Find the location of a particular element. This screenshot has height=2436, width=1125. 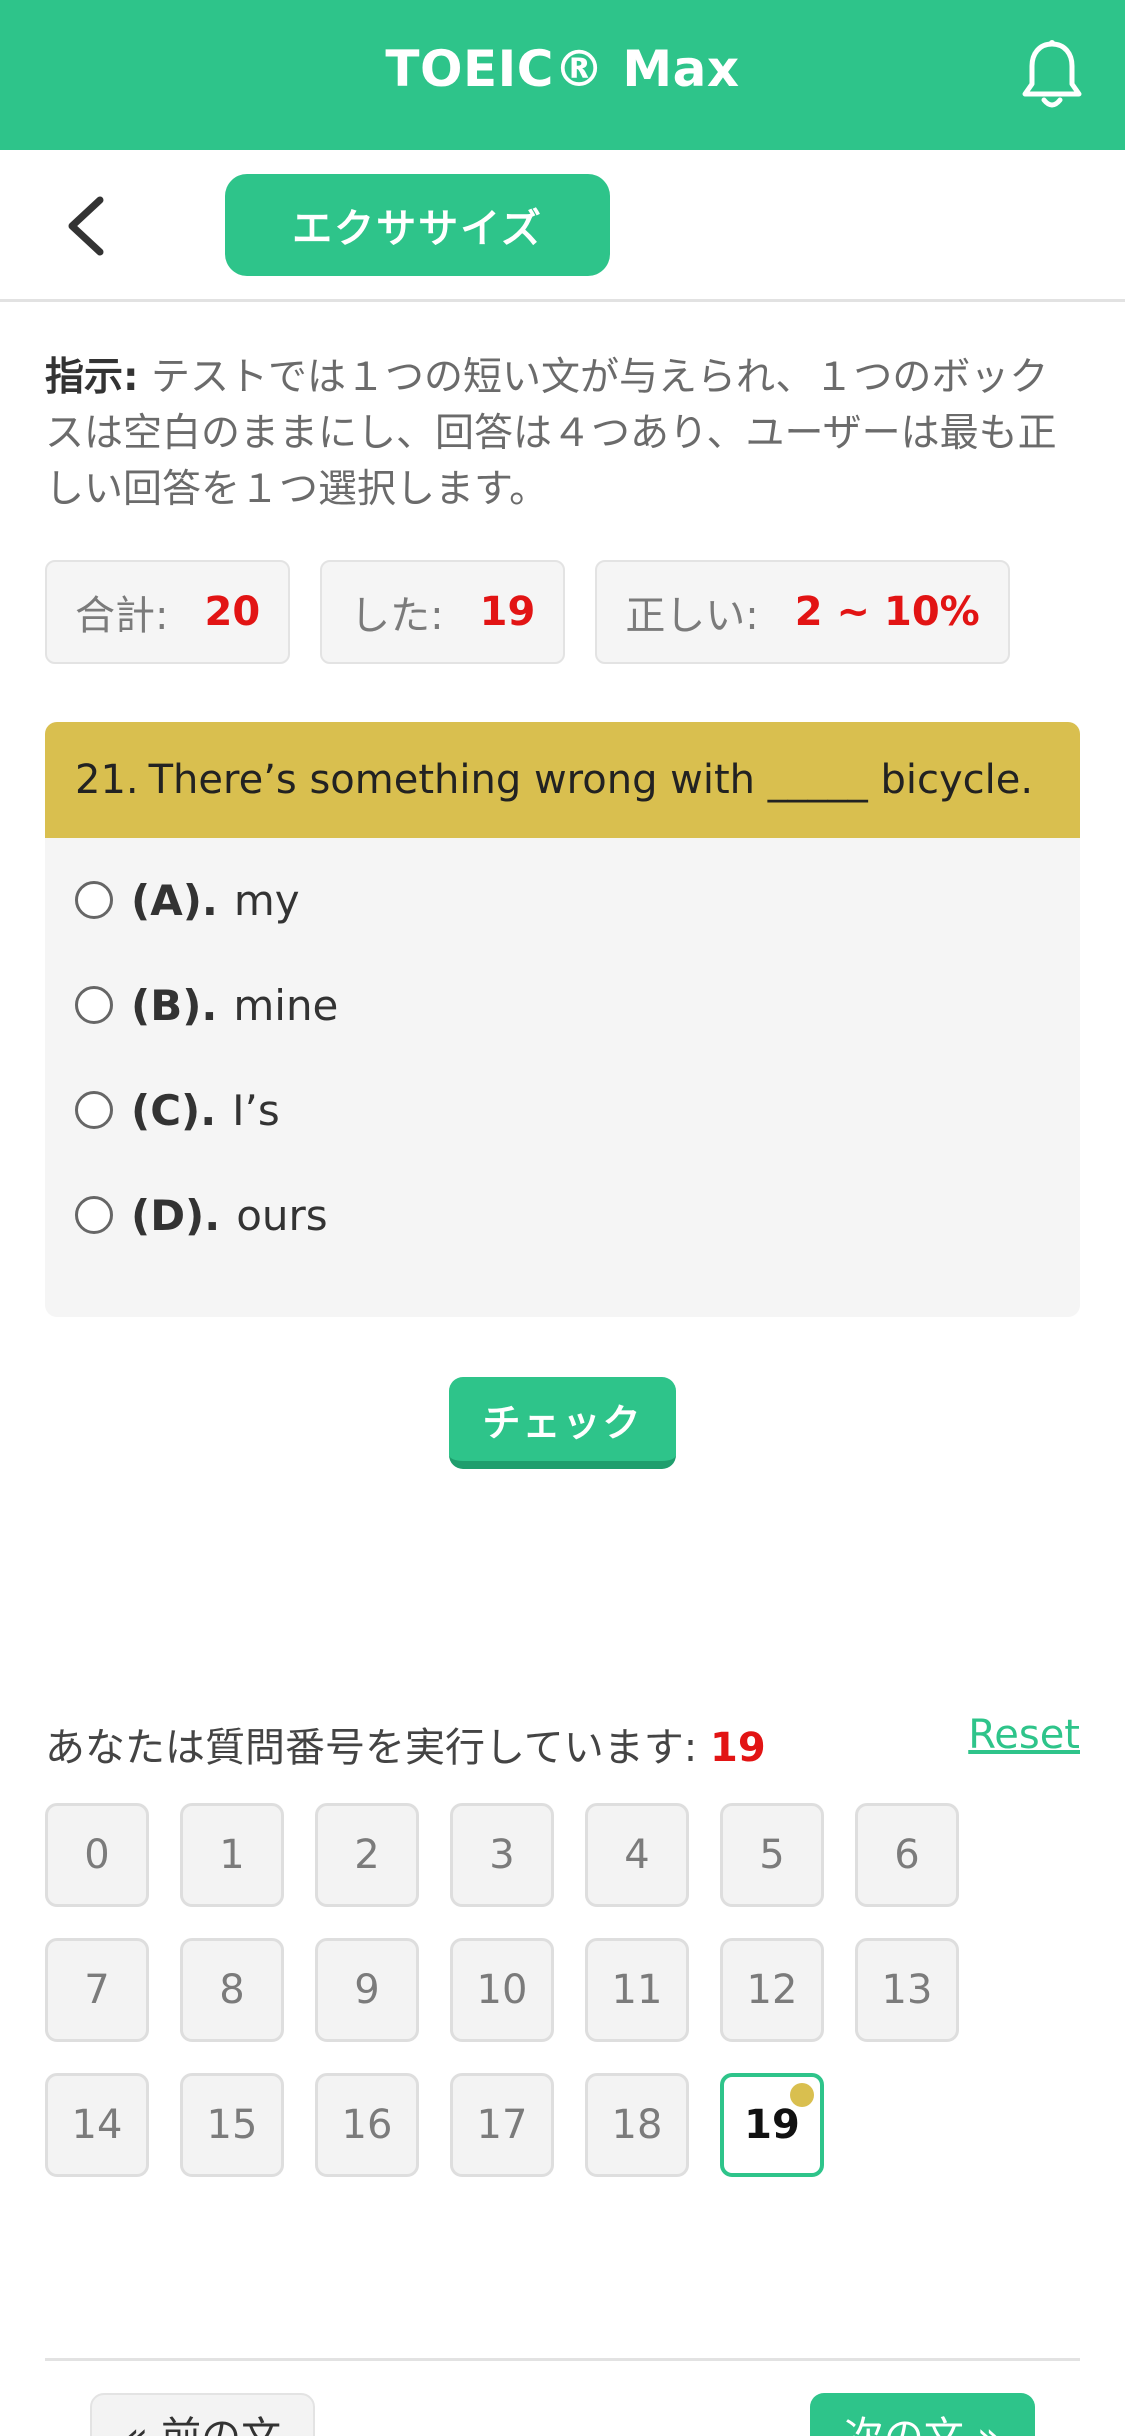

option-d: (D). ours is located at coordinates (201, 1215).